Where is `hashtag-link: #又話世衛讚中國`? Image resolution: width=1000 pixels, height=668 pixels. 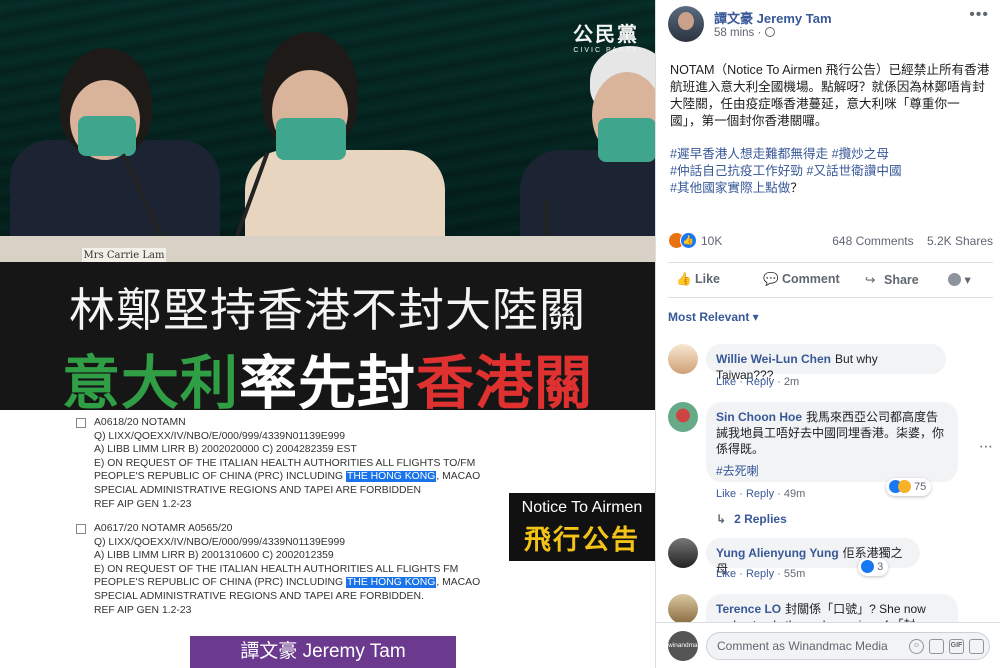
hashtag-link: #又話世衛讚中國 is located at coordinates (853, 171).